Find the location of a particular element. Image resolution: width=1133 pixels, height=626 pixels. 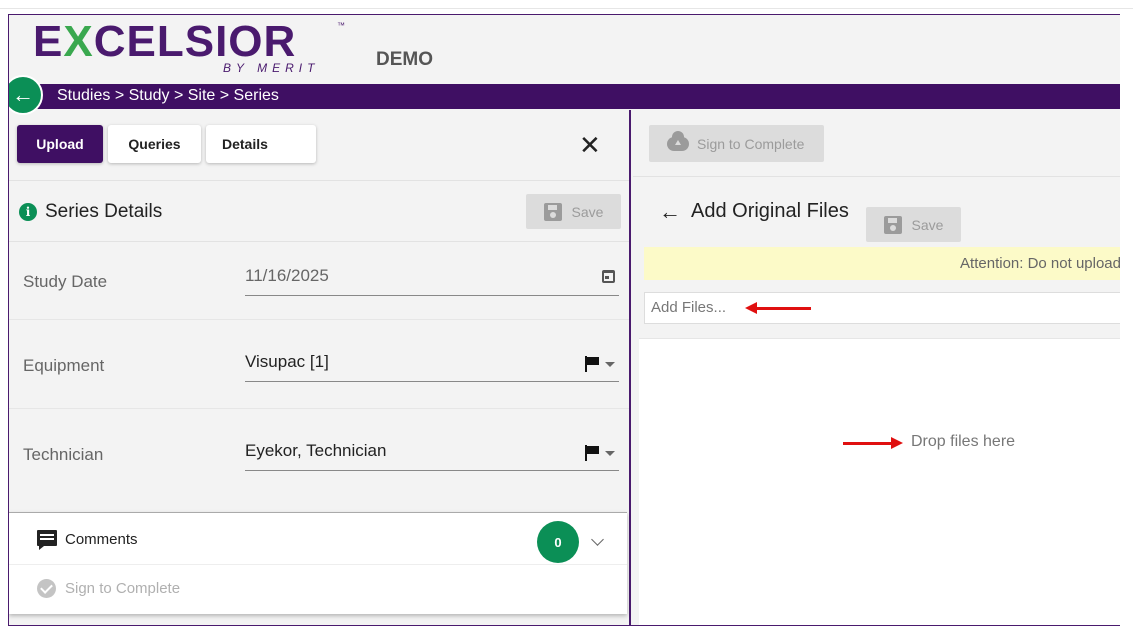

panel-tabs: Upload Queries Details is located at coordinates (166, 145).